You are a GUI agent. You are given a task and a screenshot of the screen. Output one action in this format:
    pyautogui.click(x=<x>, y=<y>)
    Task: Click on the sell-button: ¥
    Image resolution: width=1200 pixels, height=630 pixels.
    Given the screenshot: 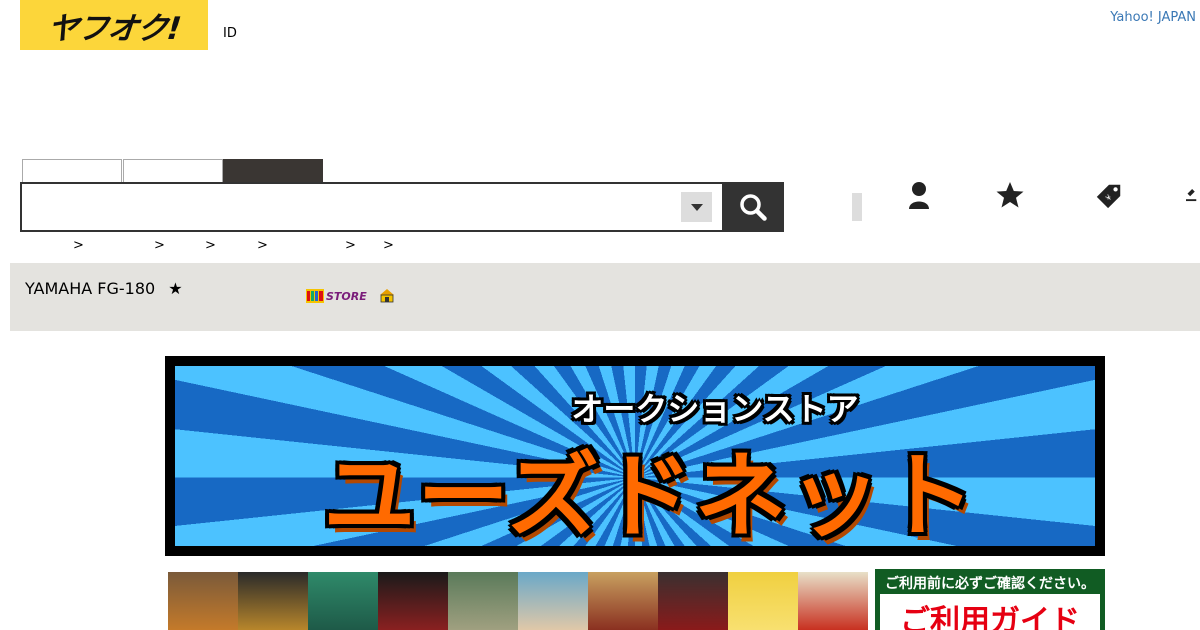 What is the action you would take?
    pyautogui.click(x=1109, y=195)
    